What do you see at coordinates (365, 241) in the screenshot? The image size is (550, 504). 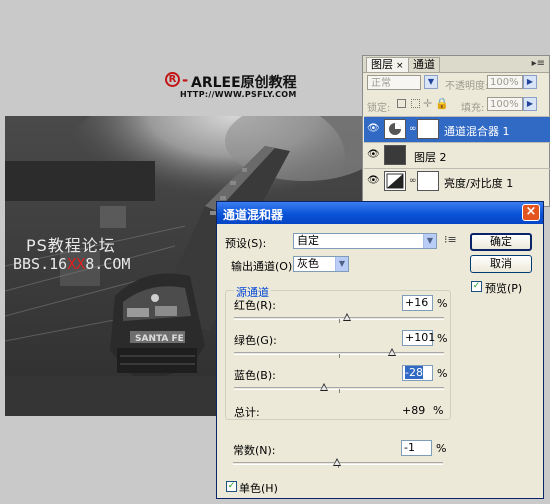 I see `preset-select: 自定 ▼` at bounding box center [365, 241].